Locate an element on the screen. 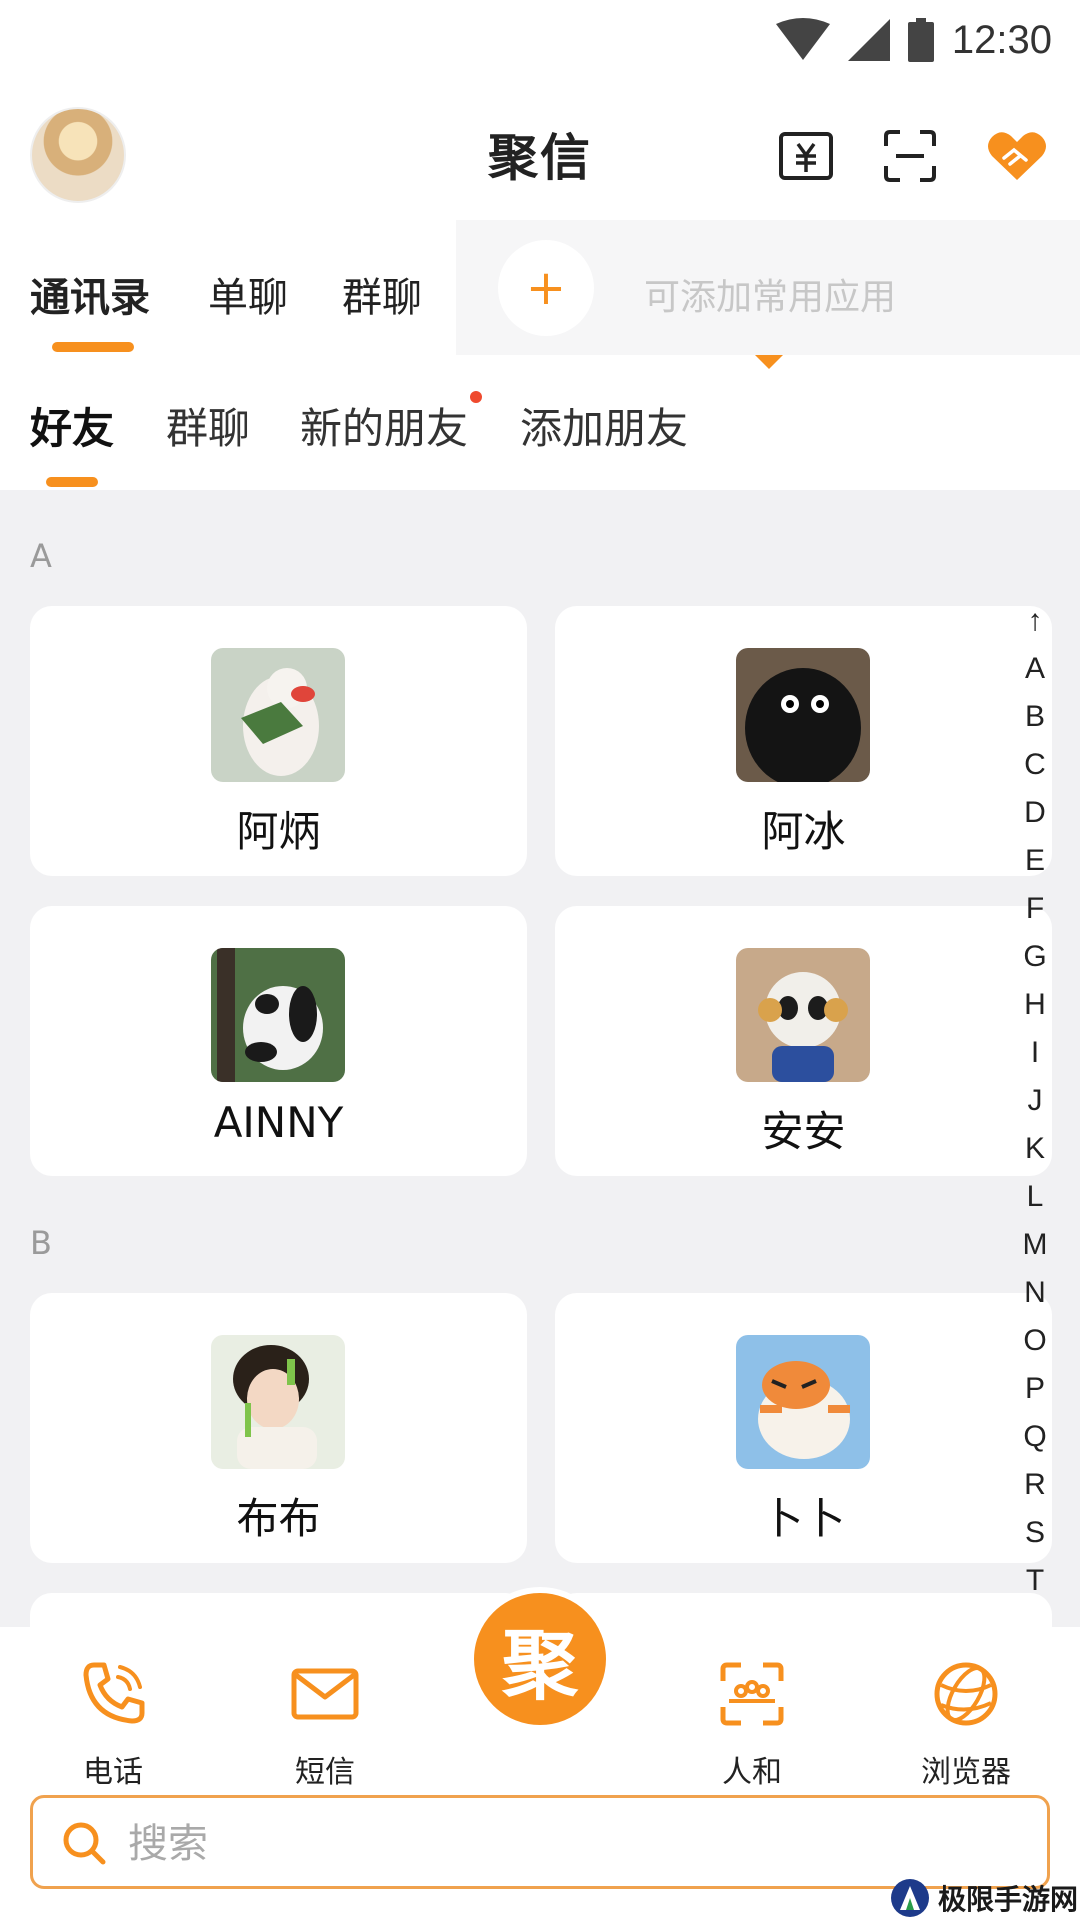  wifi-icon is located at coordinates (802, 39).